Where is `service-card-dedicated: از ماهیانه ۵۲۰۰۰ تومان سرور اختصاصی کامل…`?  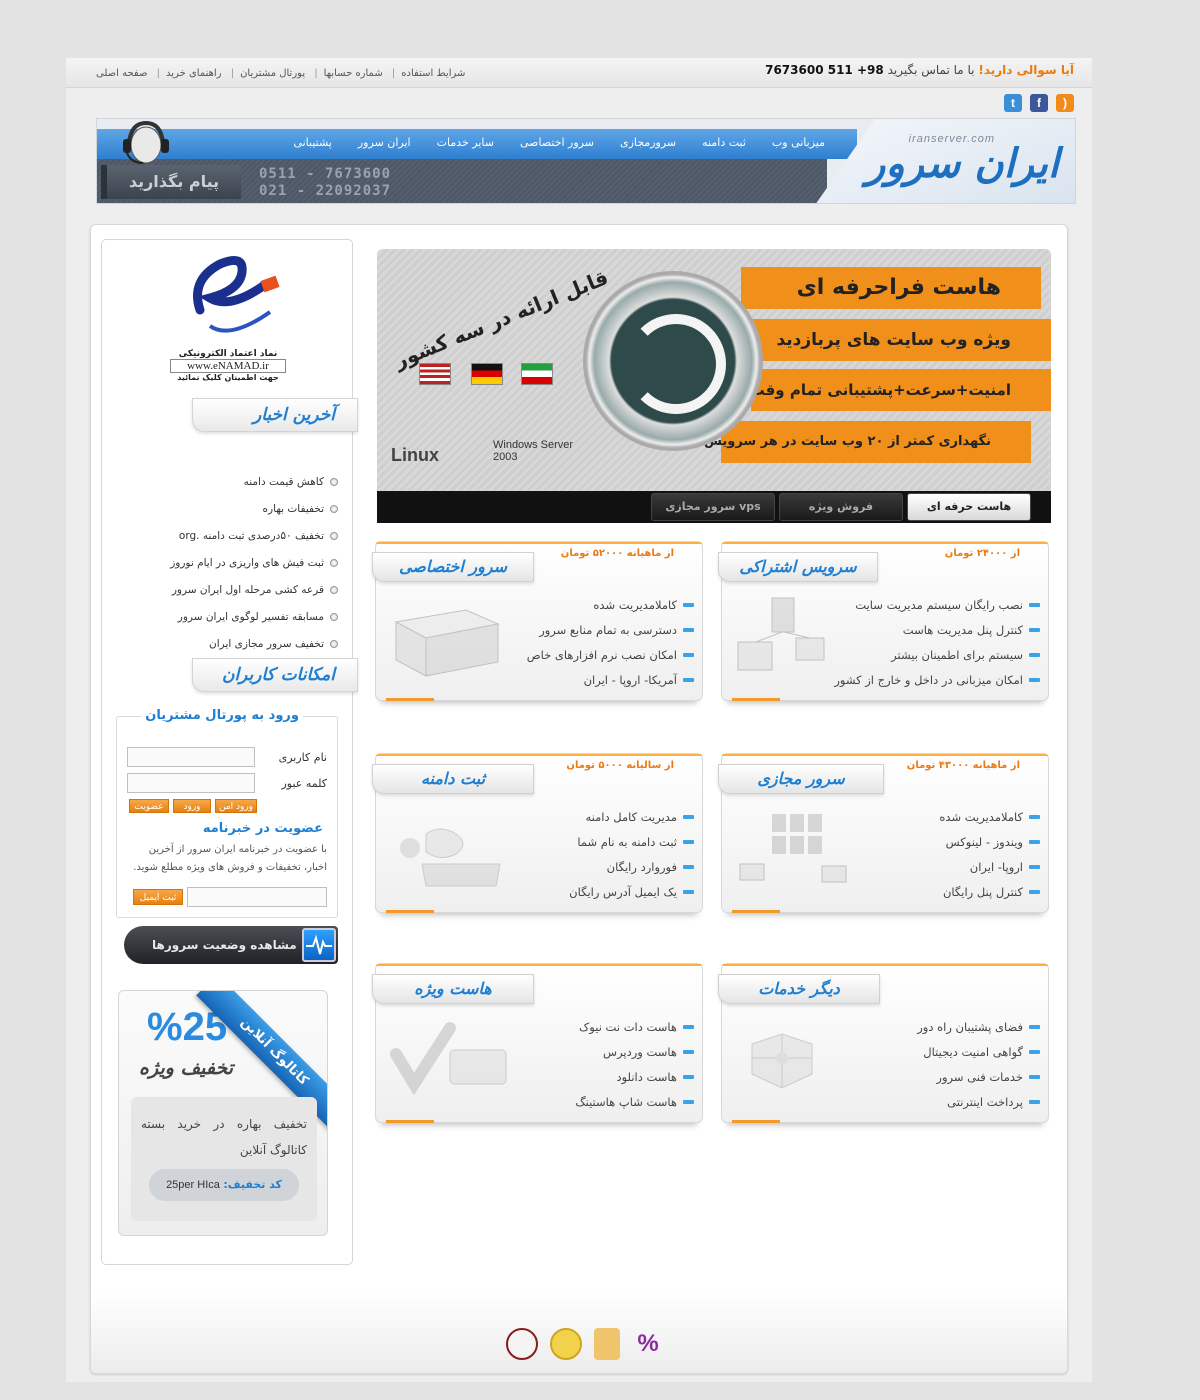
service-card-dedicated: از ماهیانه ۵۲۰۰۰ تومان سرور اختصاصی کامل… is located at coordinates (537, 621).